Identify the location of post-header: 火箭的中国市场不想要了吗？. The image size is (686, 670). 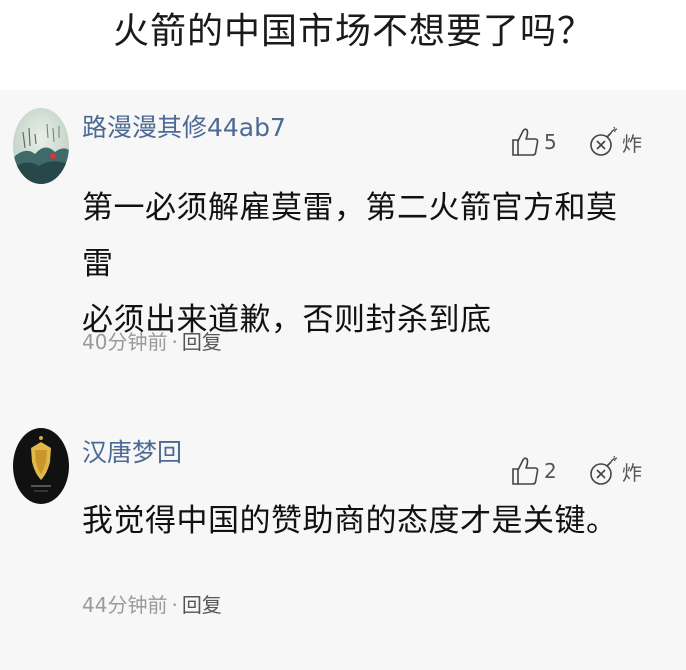
(343, 45).